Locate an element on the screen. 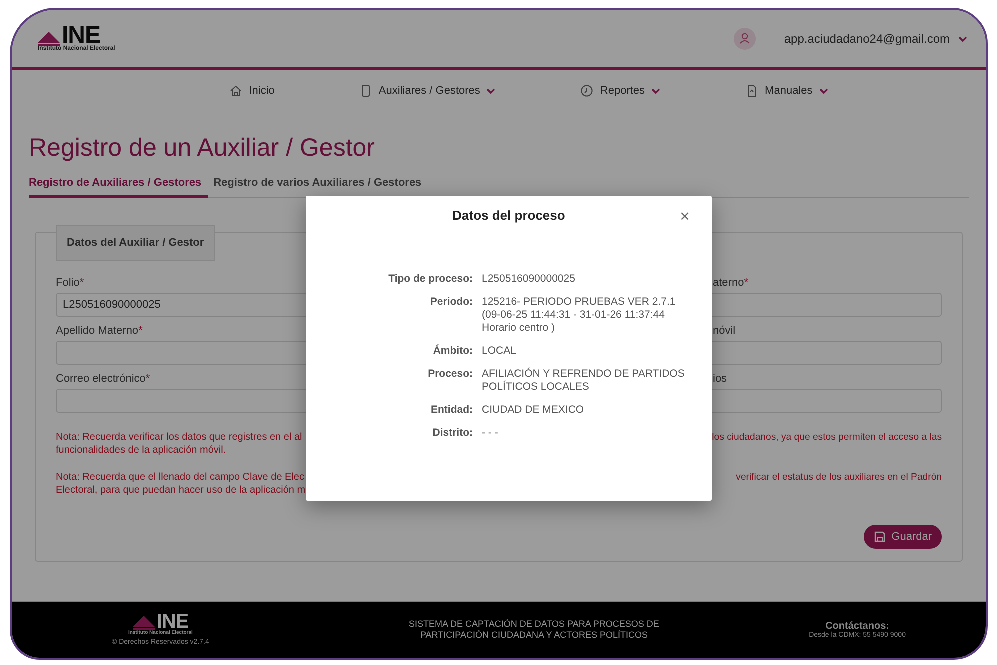  note-text: Nota: Recuerda verificar los datos que registres en el al funcionalidades de la aplicación móvil. is located at coordinates (179, 444).